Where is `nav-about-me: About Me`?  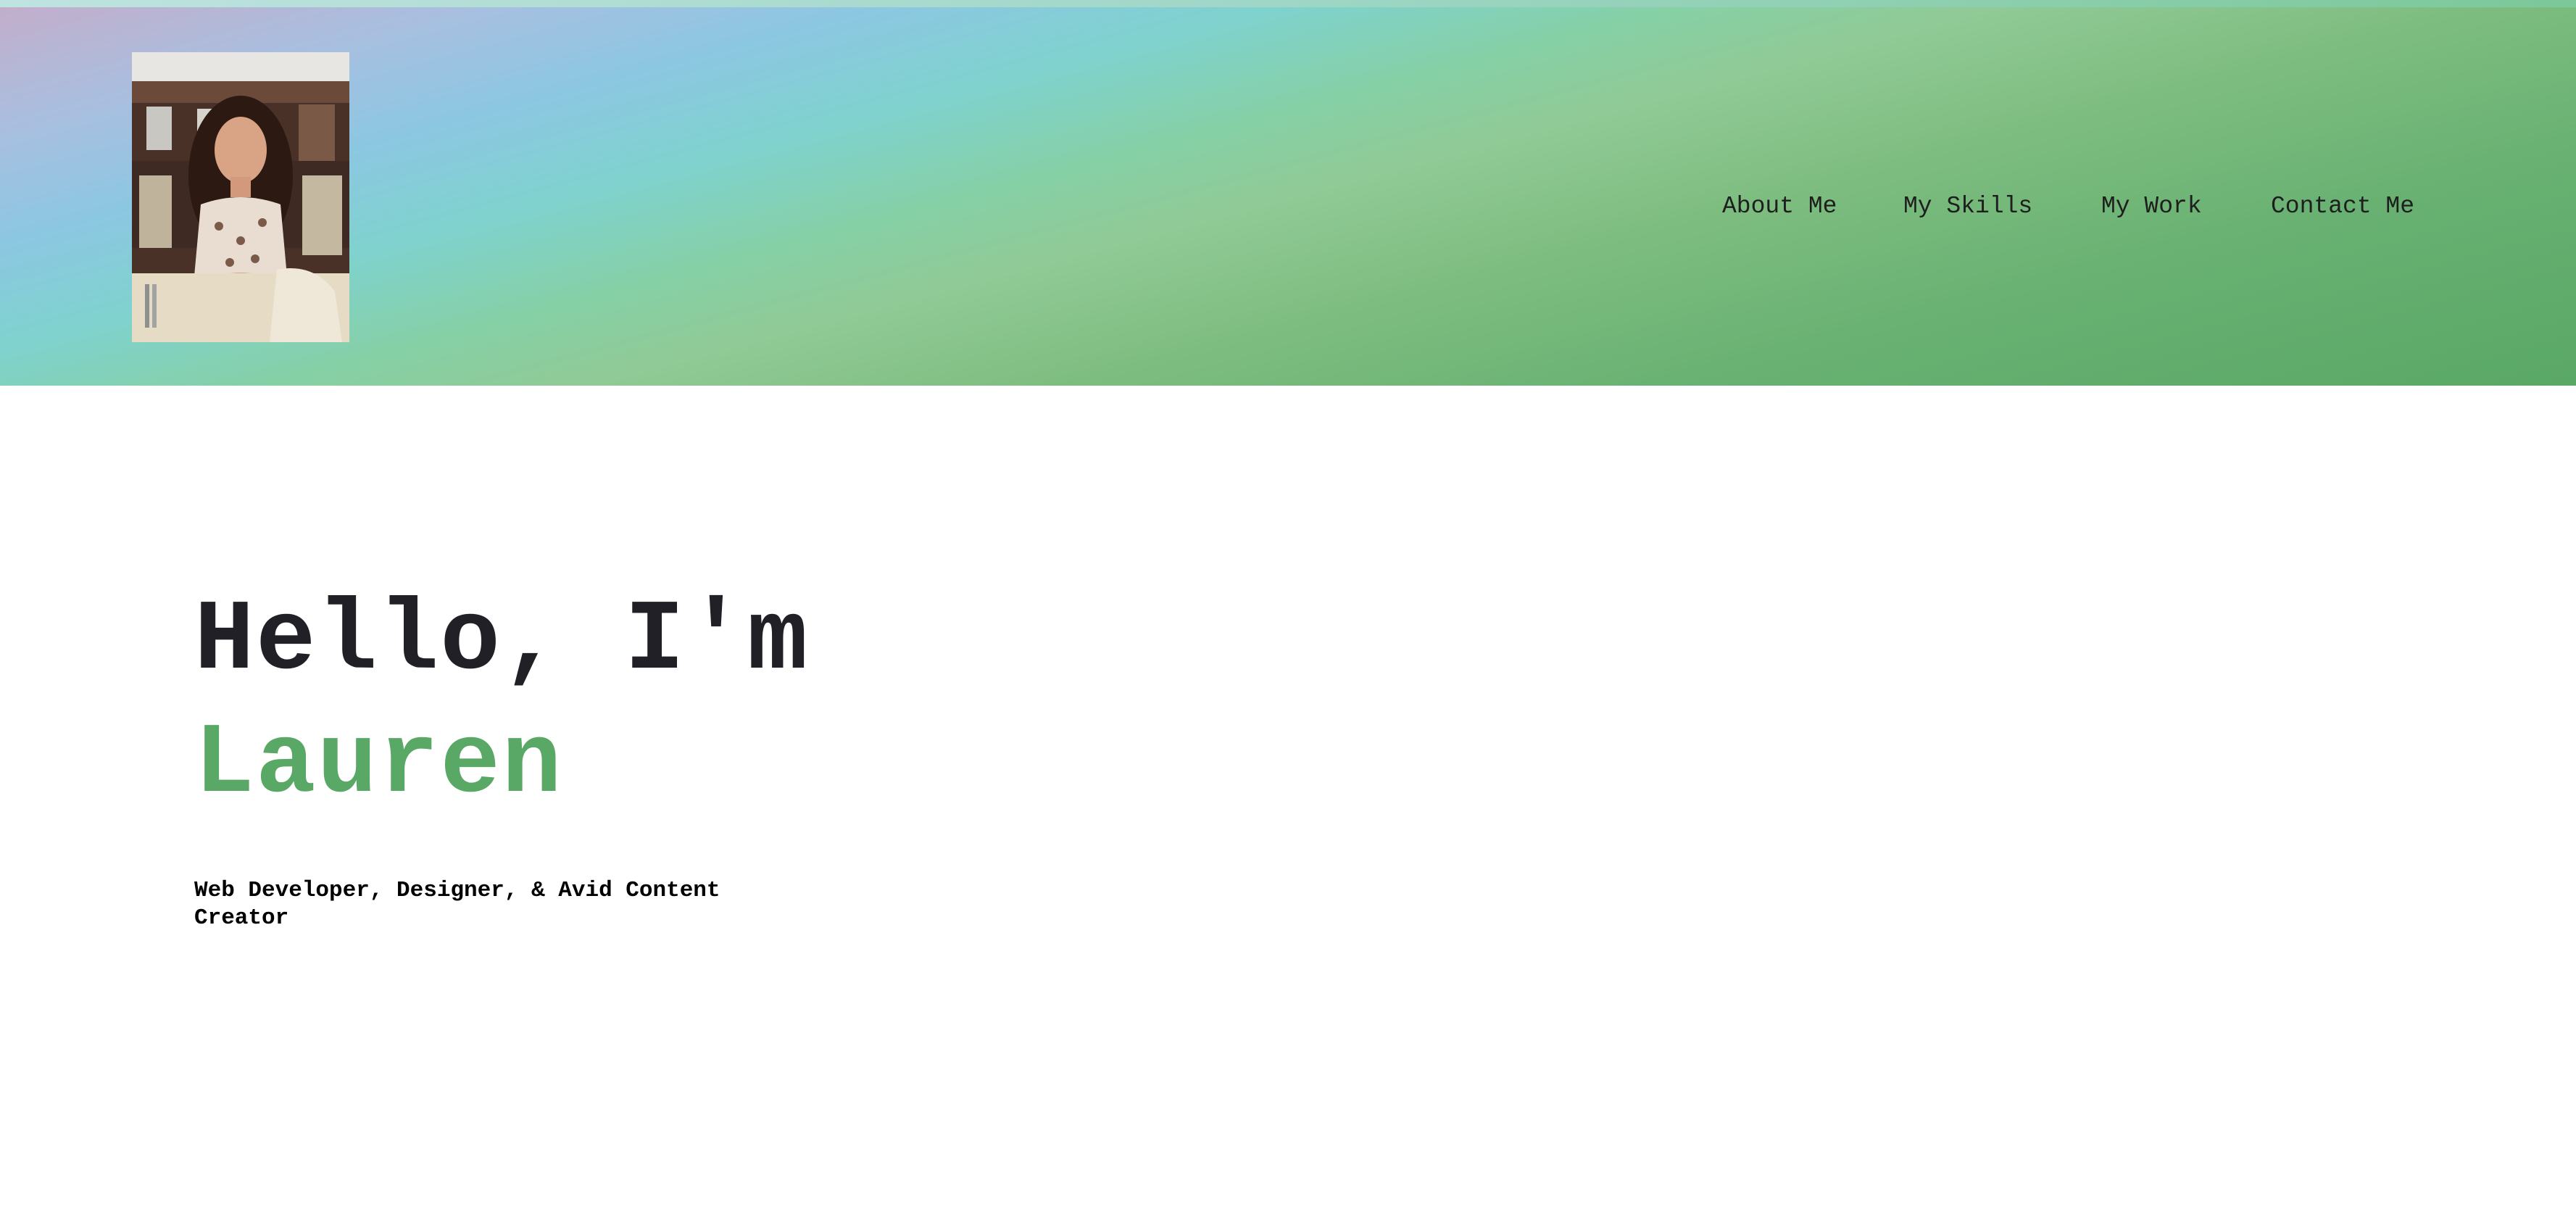
nav-about-me: About Me is located at coordinates (1779, 206).